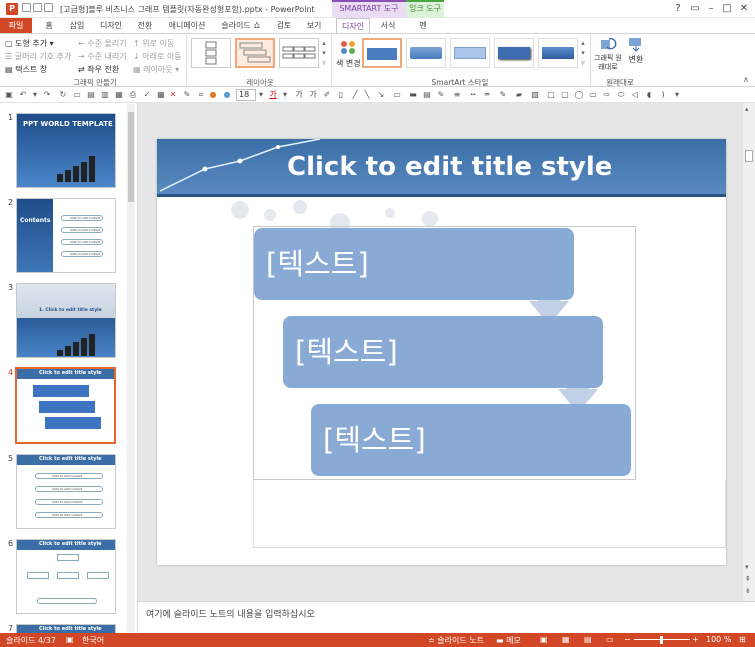 This screenshot has height=647, width=755. Describe the element at coordinates (503, 95) in the screenshot. I see `pen-color-icon: ✎` at that location.